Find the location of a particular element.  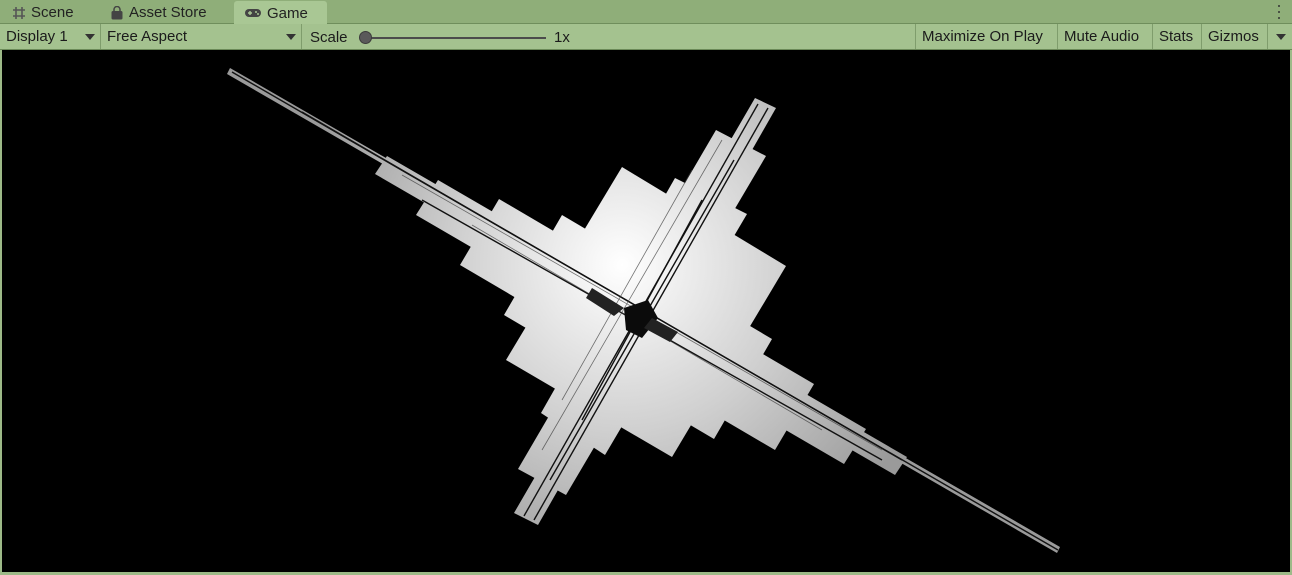

gizmos-dropdown is located at coordinates (1280, 36).